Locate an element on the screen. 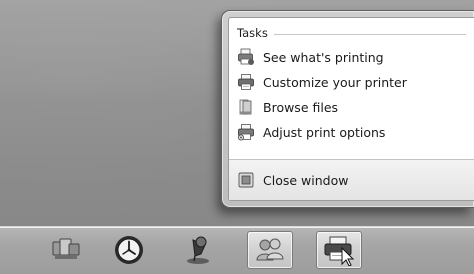 The image size is (474, 274). task-label: Adjust print options is located at coordinates (324, 132).